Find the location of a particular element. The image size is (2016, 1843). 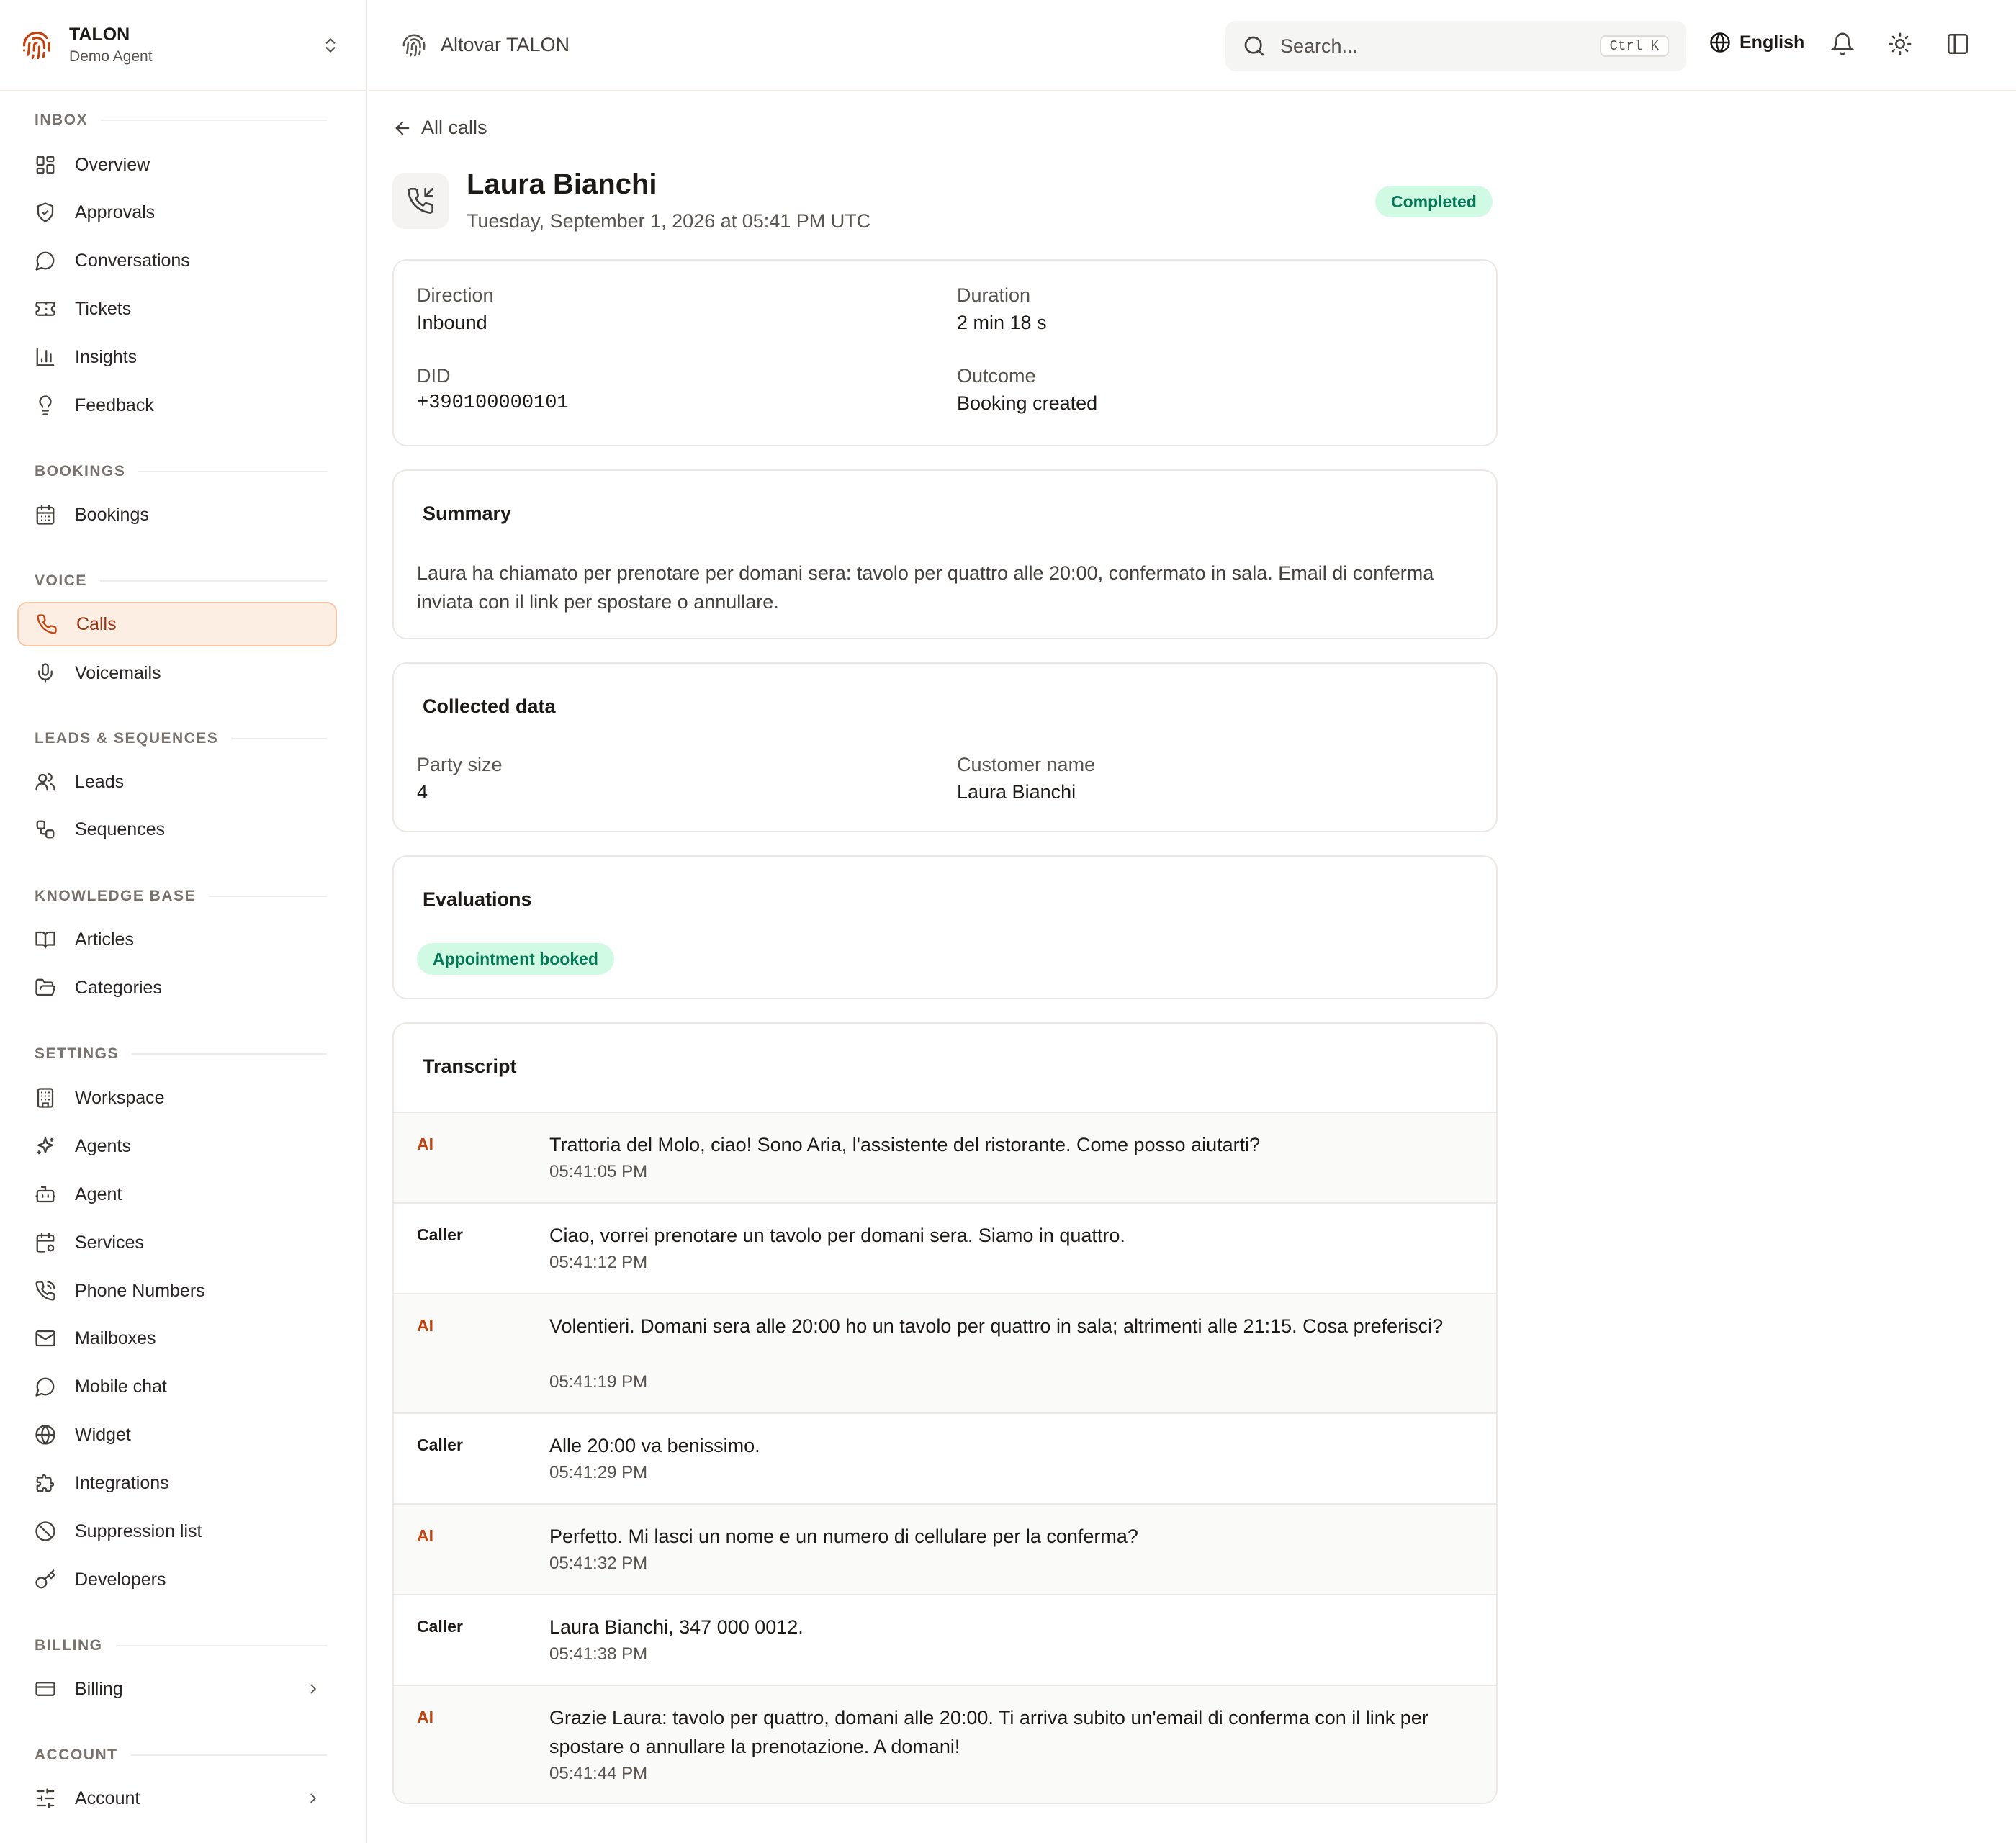

sidebar-item-calls: Calls is located at coordinates (177, 624).